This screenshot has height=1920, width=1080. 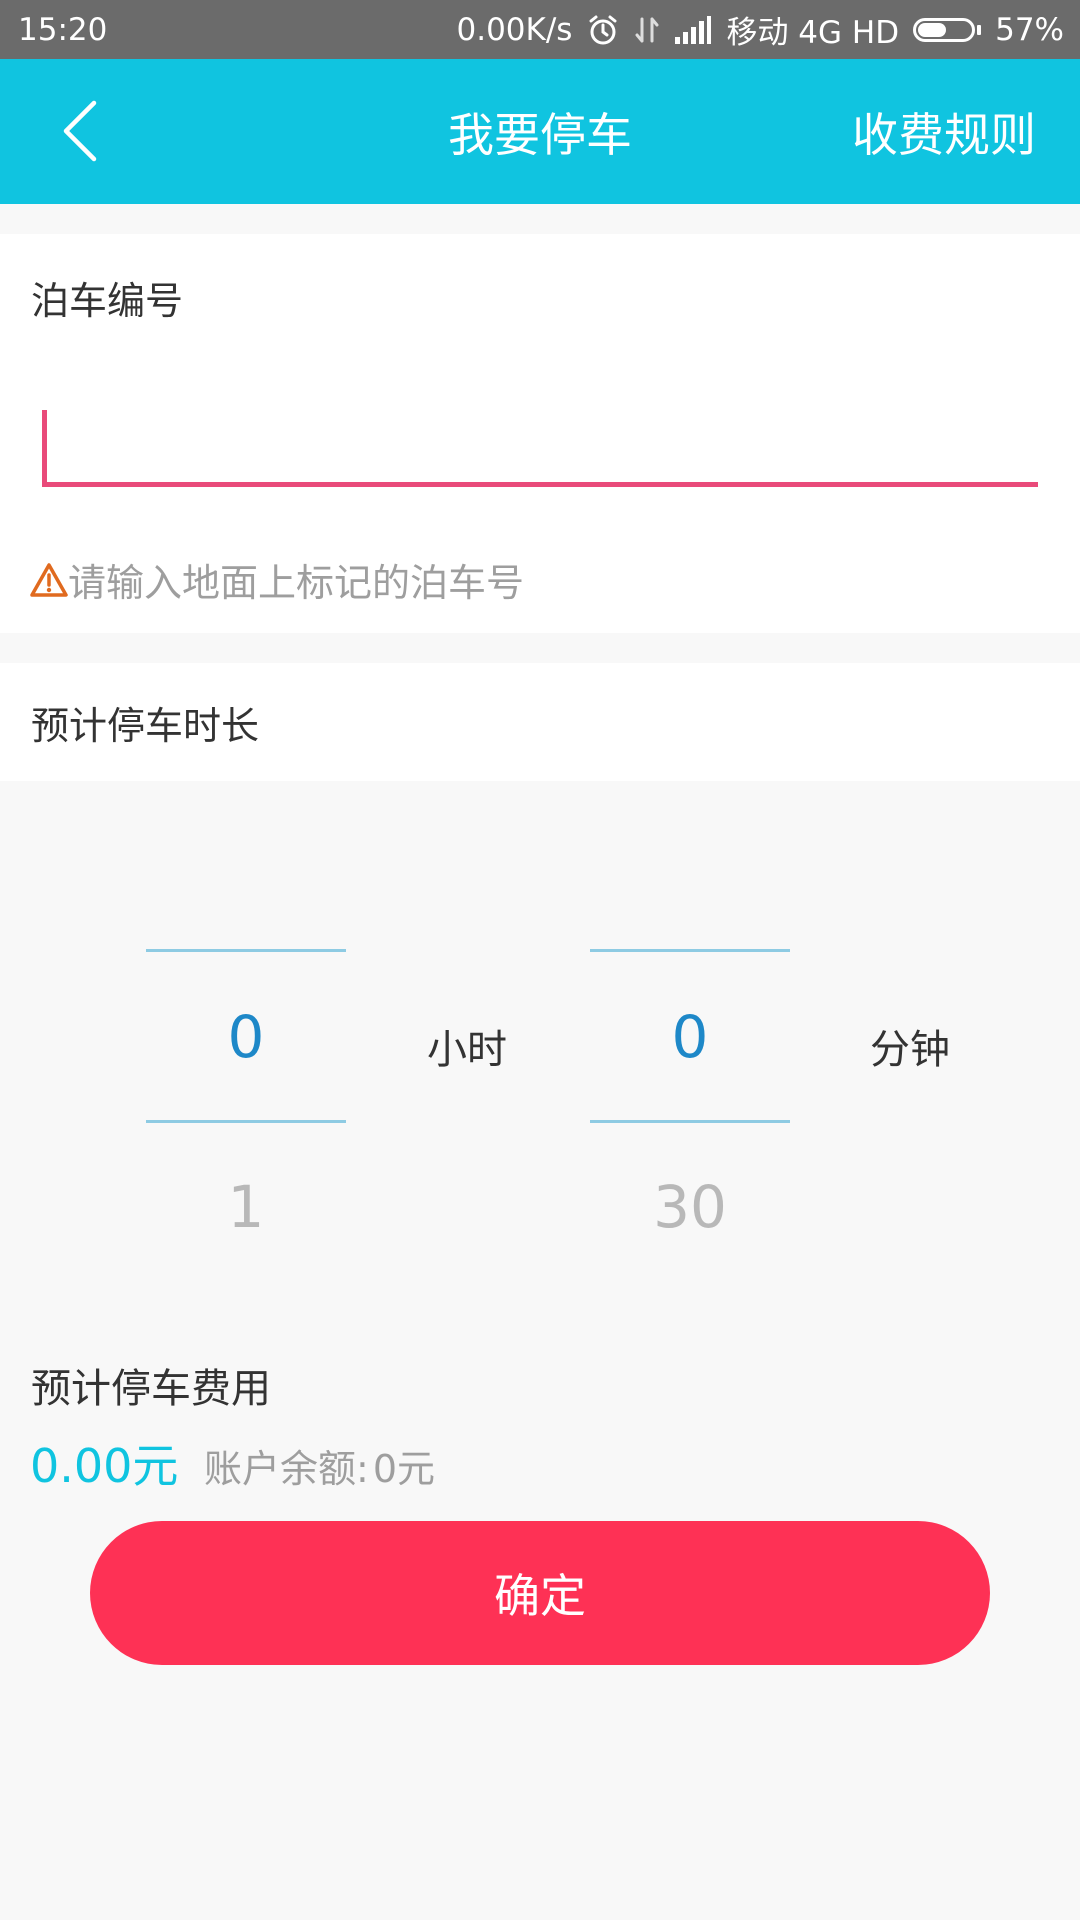 I want to click on hours-next-value: 1, so click(x=246, y=1207).